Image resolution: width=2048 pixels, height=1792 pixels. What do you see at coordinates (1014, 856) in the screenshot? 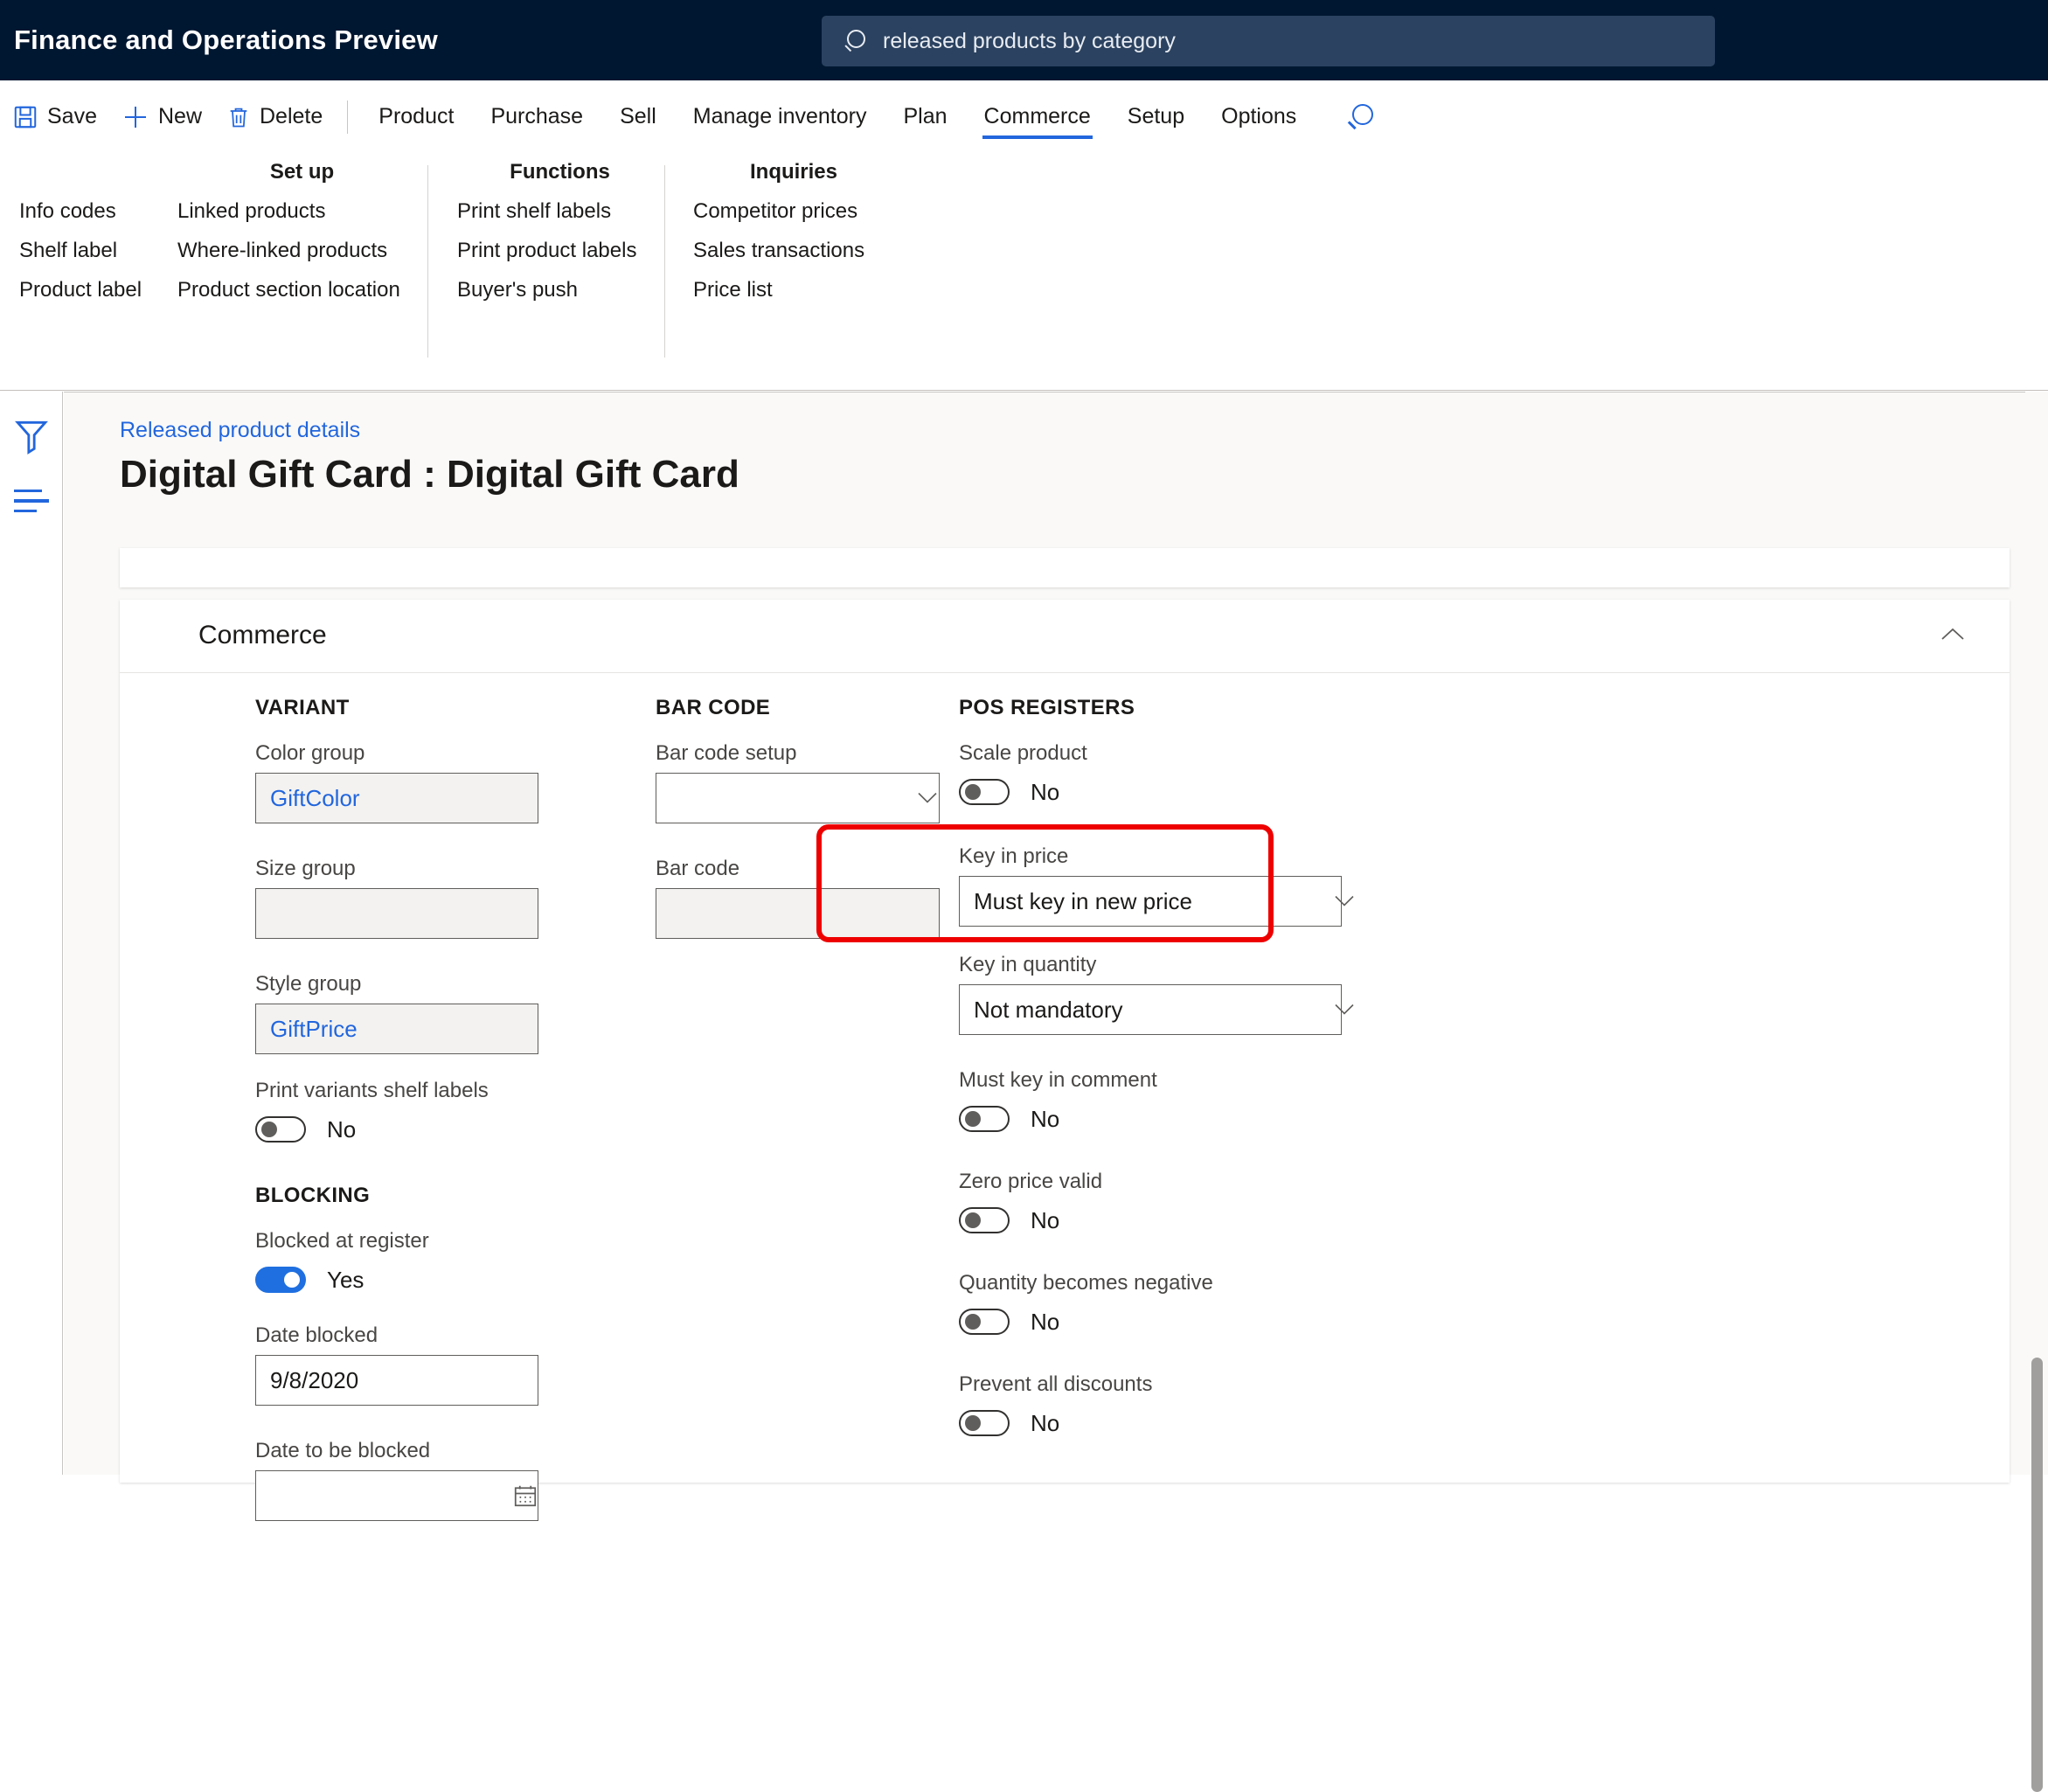
I see `key-in-price-label: Key in price` at bounding box center [1014, 856].